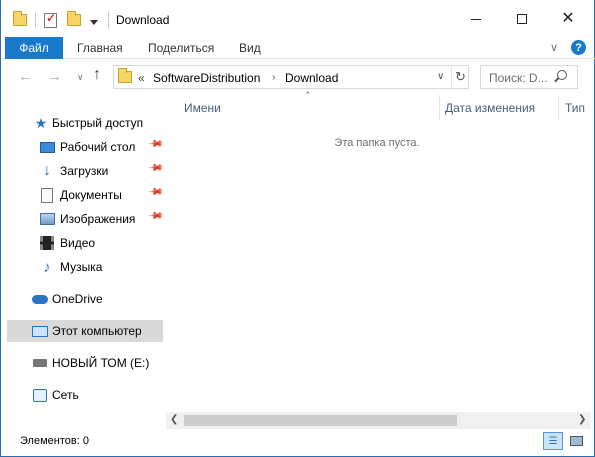 The width and height of the screenshot is (595, 457). I want to click on documents-icon, so click(47, 195).